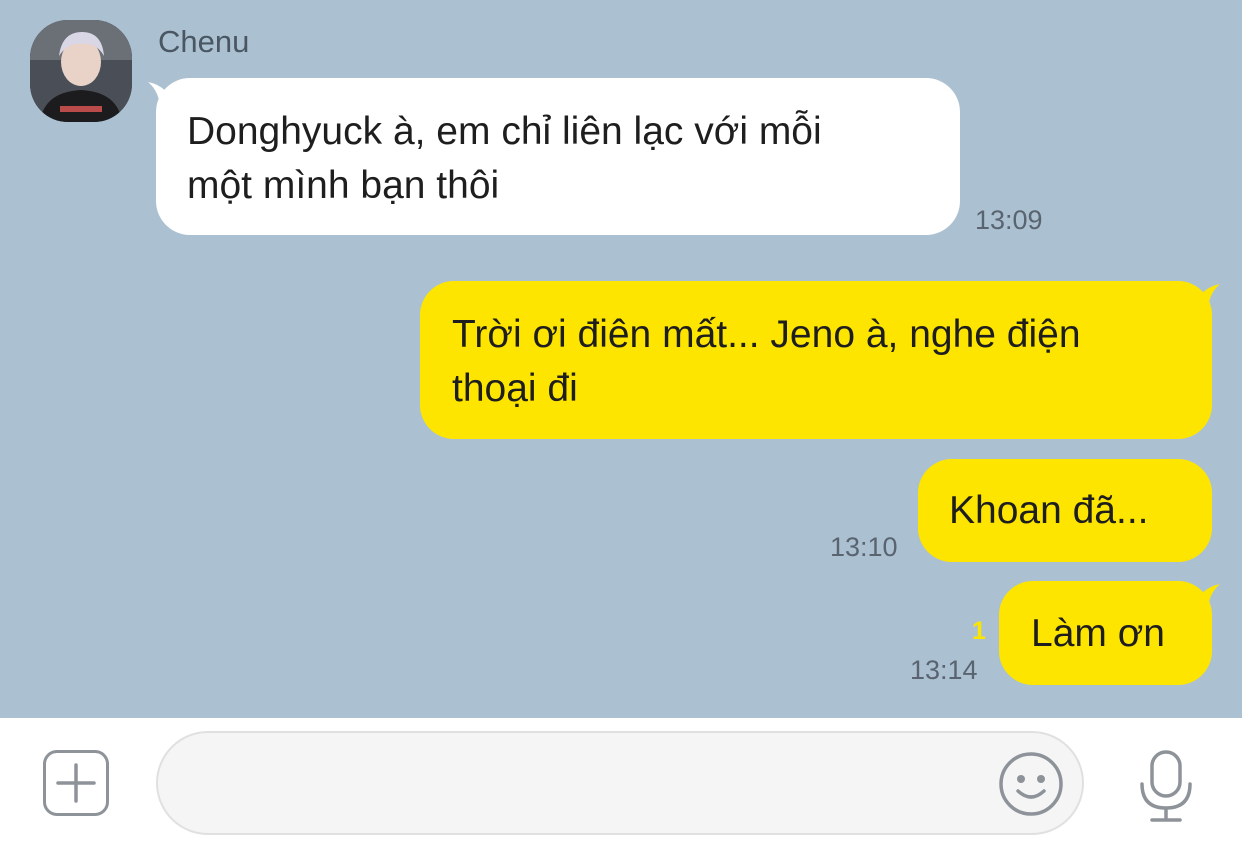 The height and width of the screenshot is (850, 1242). Describe the element at coordinates (343, 185) in the screenshot. I see `message-text-line: một mình bạn thôi` at that location.